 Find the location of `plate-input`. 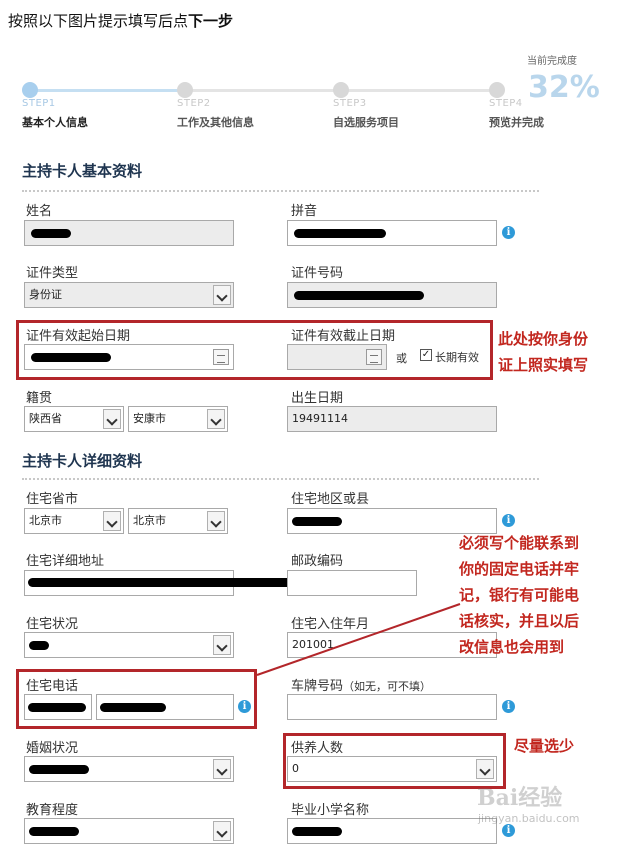

plate-input is located at coordinates (392, 707).